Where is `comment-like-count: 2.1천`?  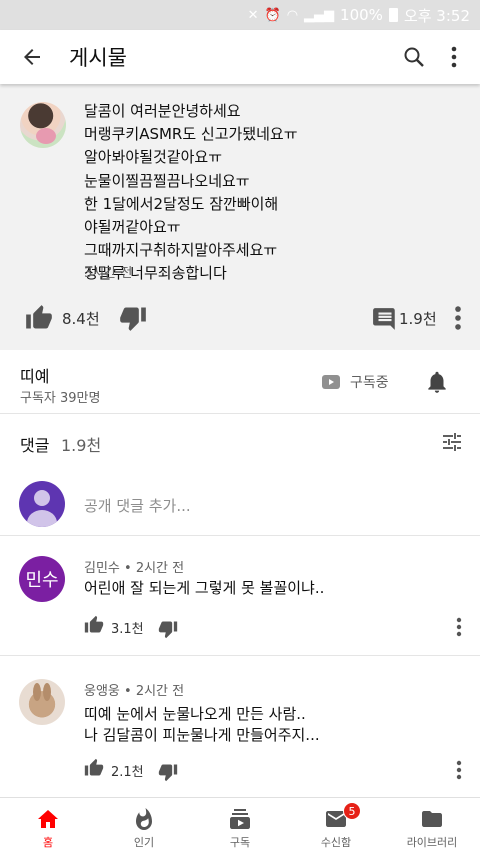
comment-like-count: 2.1천 is located at coordinates (127, 772).